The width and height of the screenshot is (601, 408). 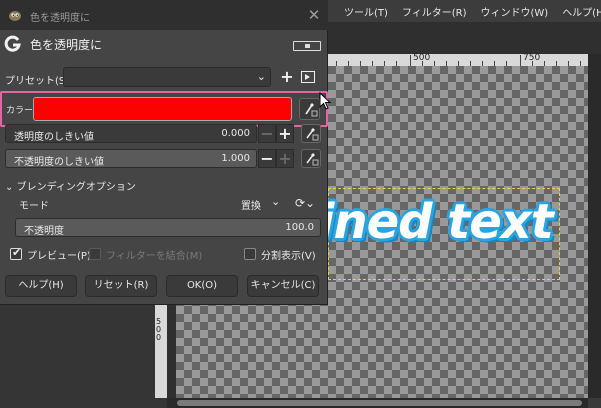 I want to click on opacity-value: 100.0, so click(x=299, y=227).